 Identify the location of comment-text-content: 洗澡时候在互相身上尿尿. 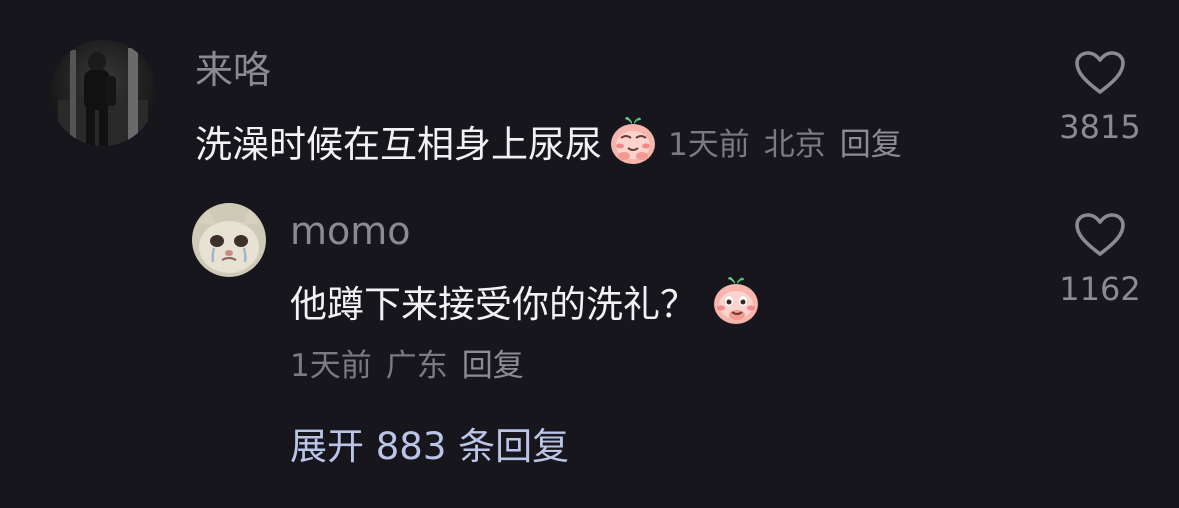
(398, 144).